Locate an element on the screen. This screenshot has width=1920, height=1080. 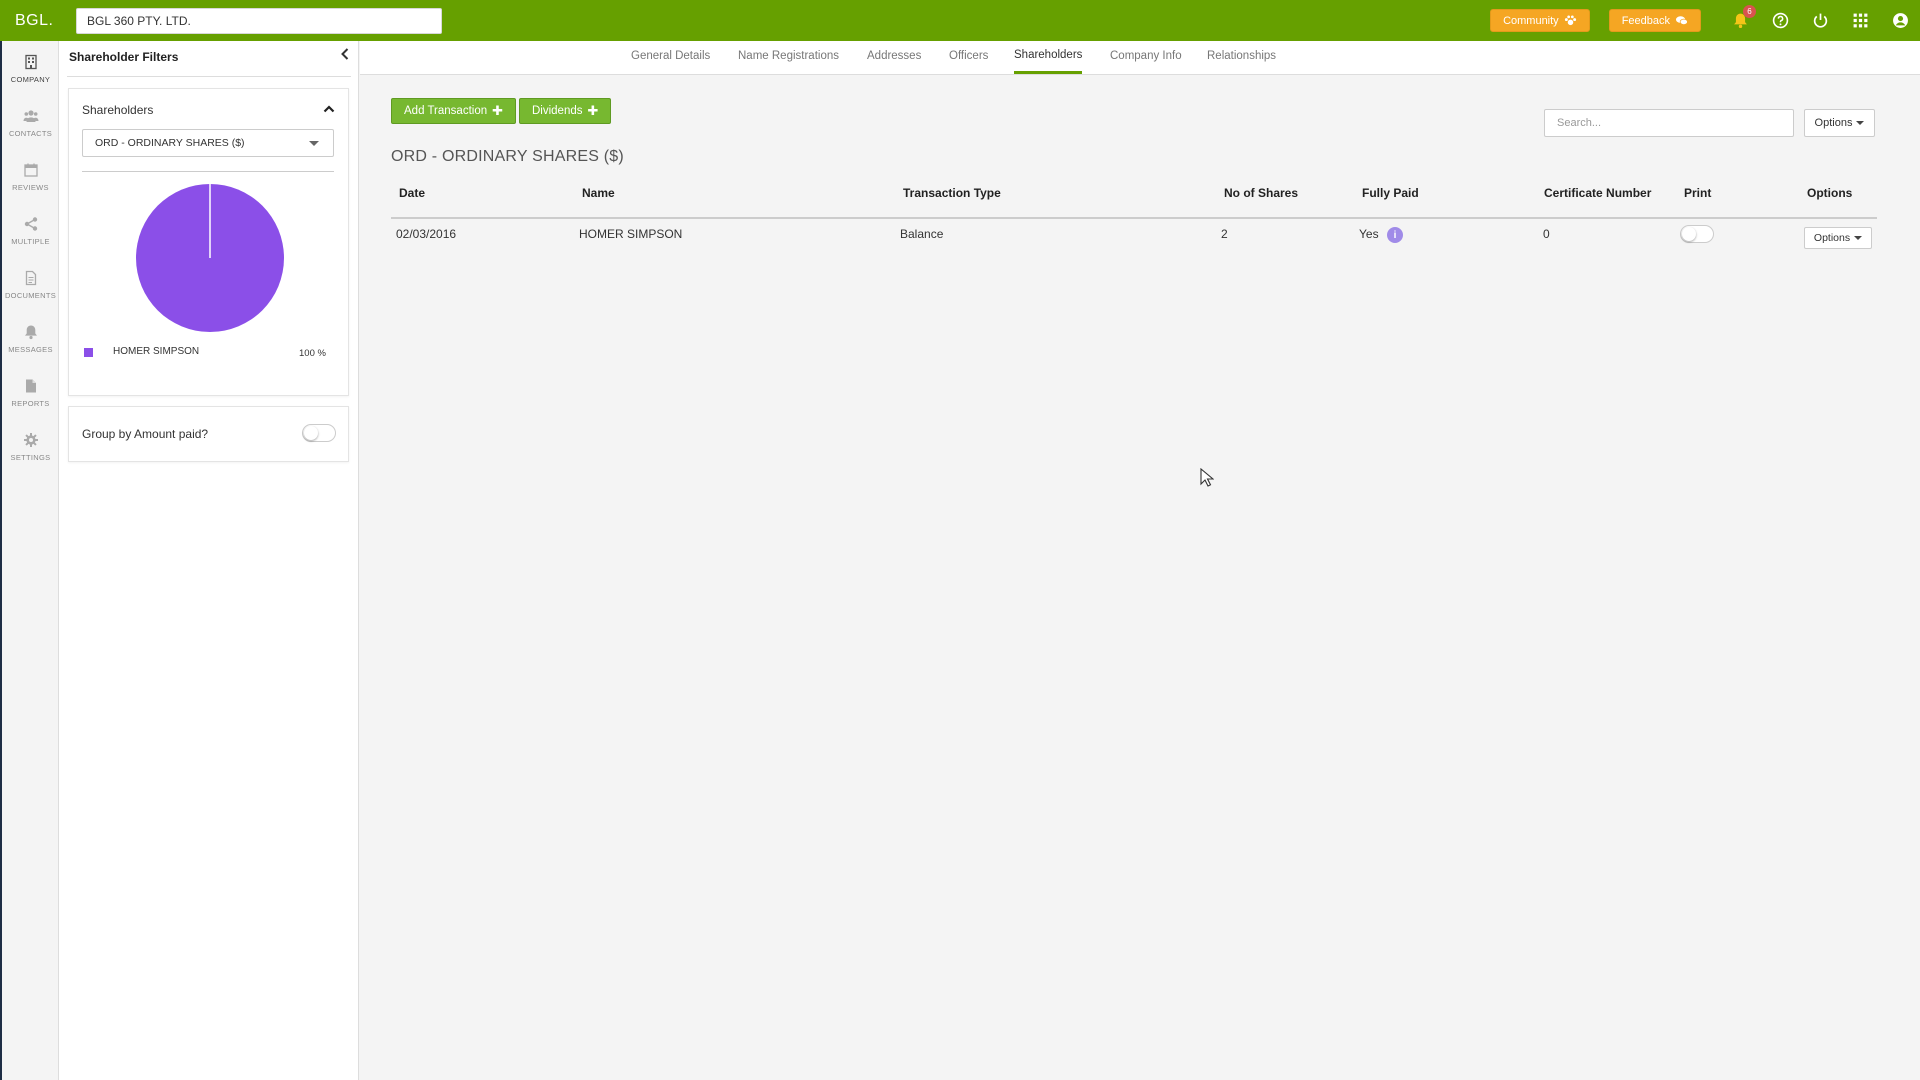
apps-button is located at coordinates (1860, 21).